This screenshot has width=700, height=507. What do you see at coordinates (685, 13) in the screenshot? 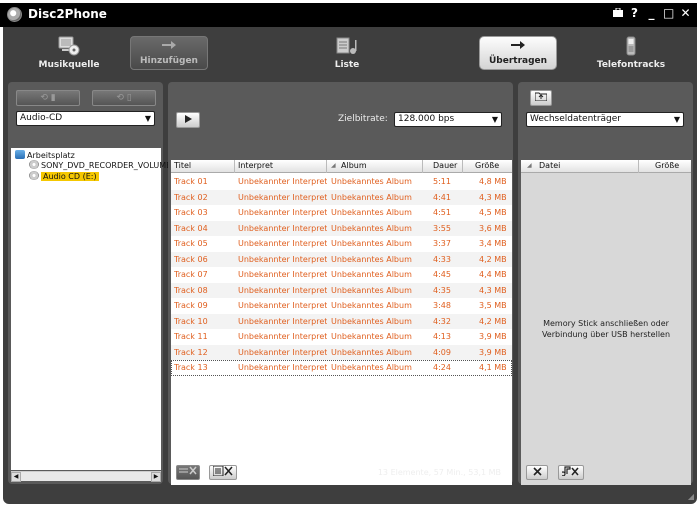
I see `close-button: ✕` at bounding box center [685, 13].